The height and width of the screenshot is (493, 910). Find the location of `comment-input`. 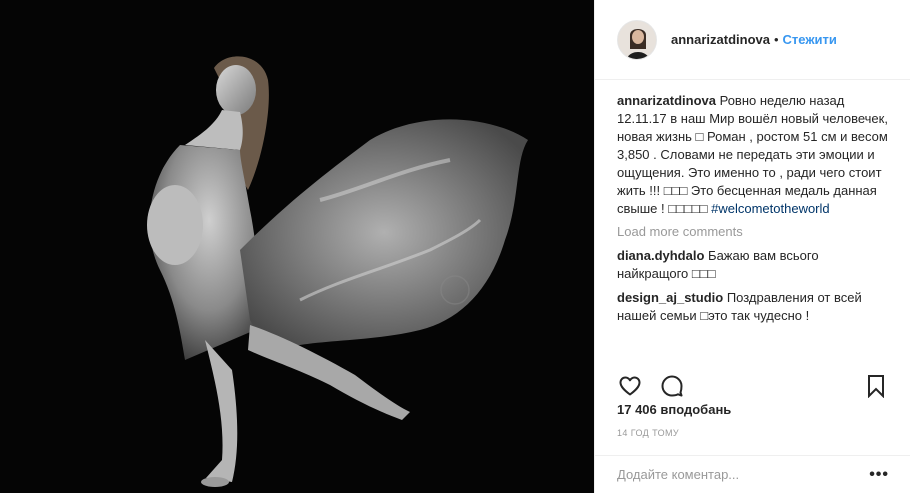

comment-input is located at coordinates (743, 474).